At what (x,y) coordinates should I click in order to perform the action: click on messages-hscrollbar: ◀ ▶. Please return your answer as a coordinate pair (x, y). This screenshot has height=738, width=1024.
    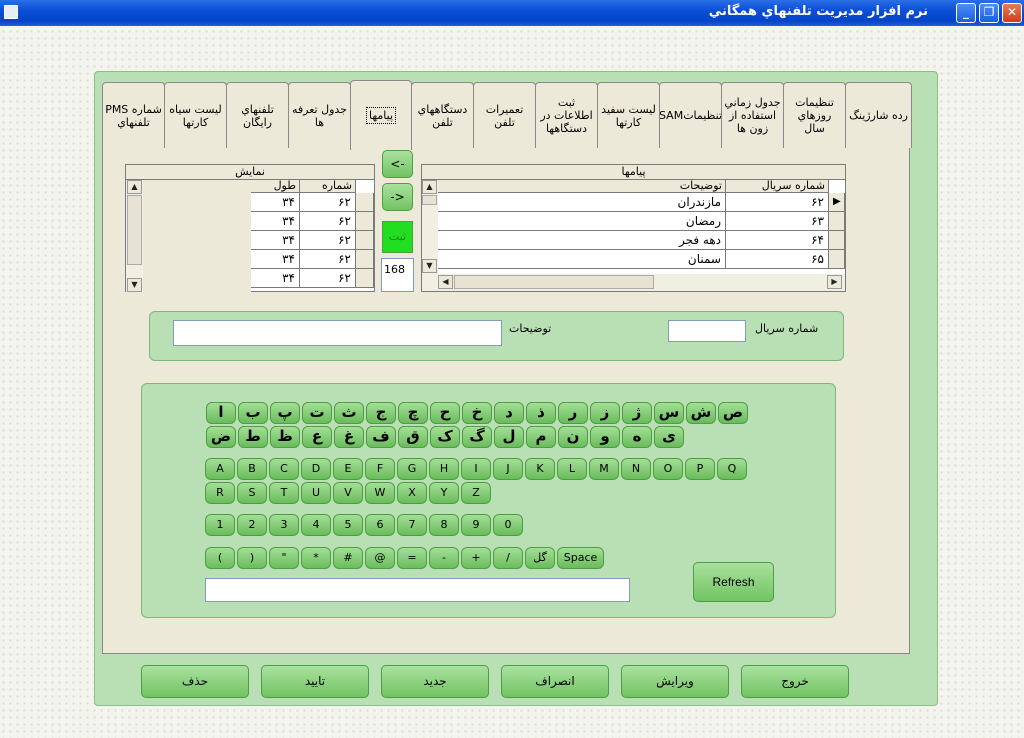
    Looking at the image, I should click on (633, 282).